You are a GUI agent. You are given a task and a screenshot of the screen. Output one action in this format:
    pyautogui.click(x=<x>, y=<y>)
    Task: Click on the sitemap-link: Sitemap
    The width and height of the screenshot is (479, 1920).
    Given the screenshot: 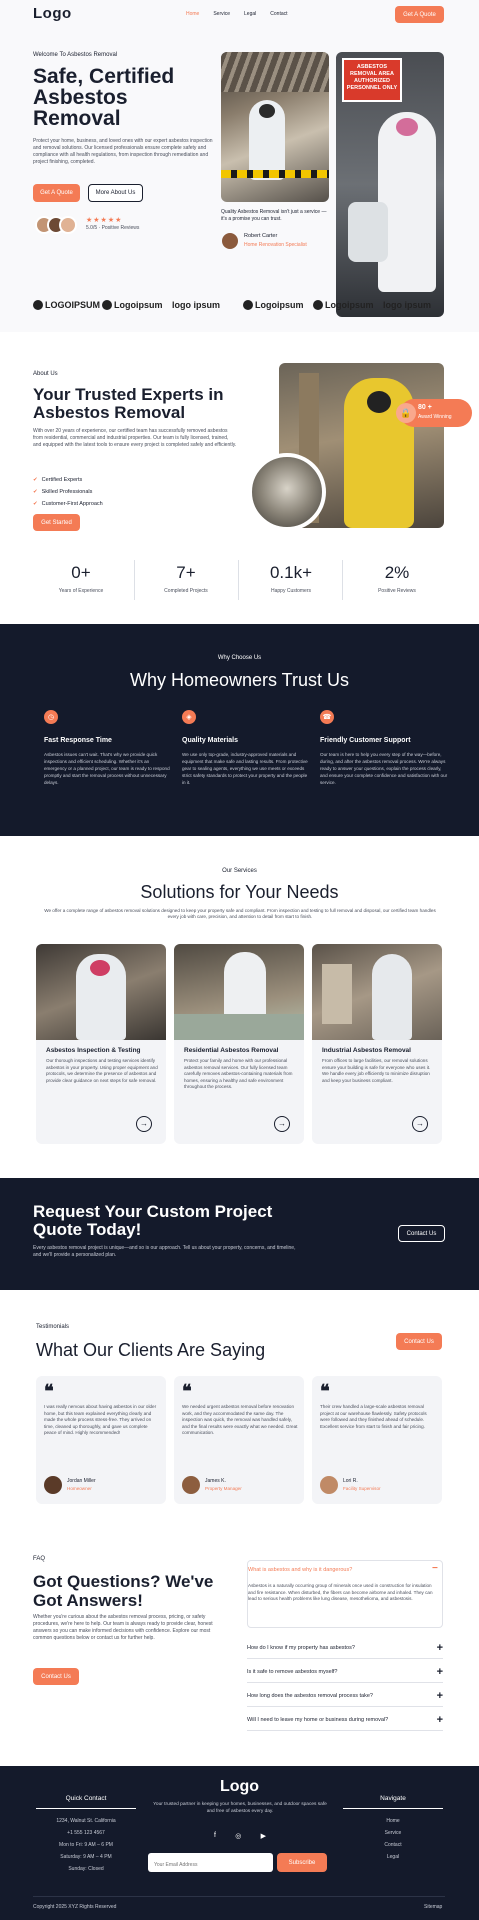 What is the action you would take?
    pyautogui.click(x=433, y=1907)
    